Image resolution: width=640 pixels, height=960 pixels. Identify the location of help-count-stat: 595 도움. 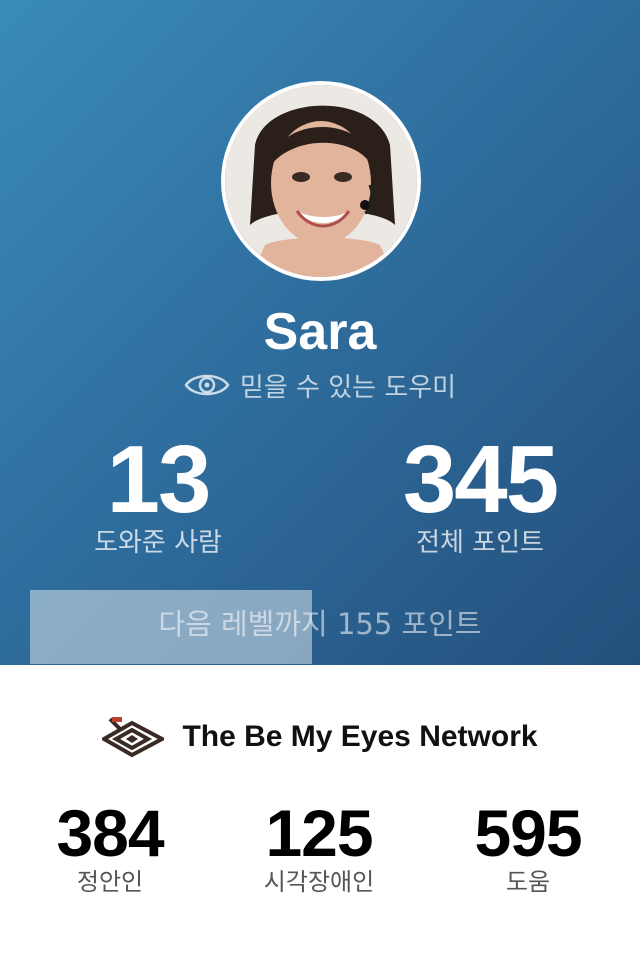
(528, 848).